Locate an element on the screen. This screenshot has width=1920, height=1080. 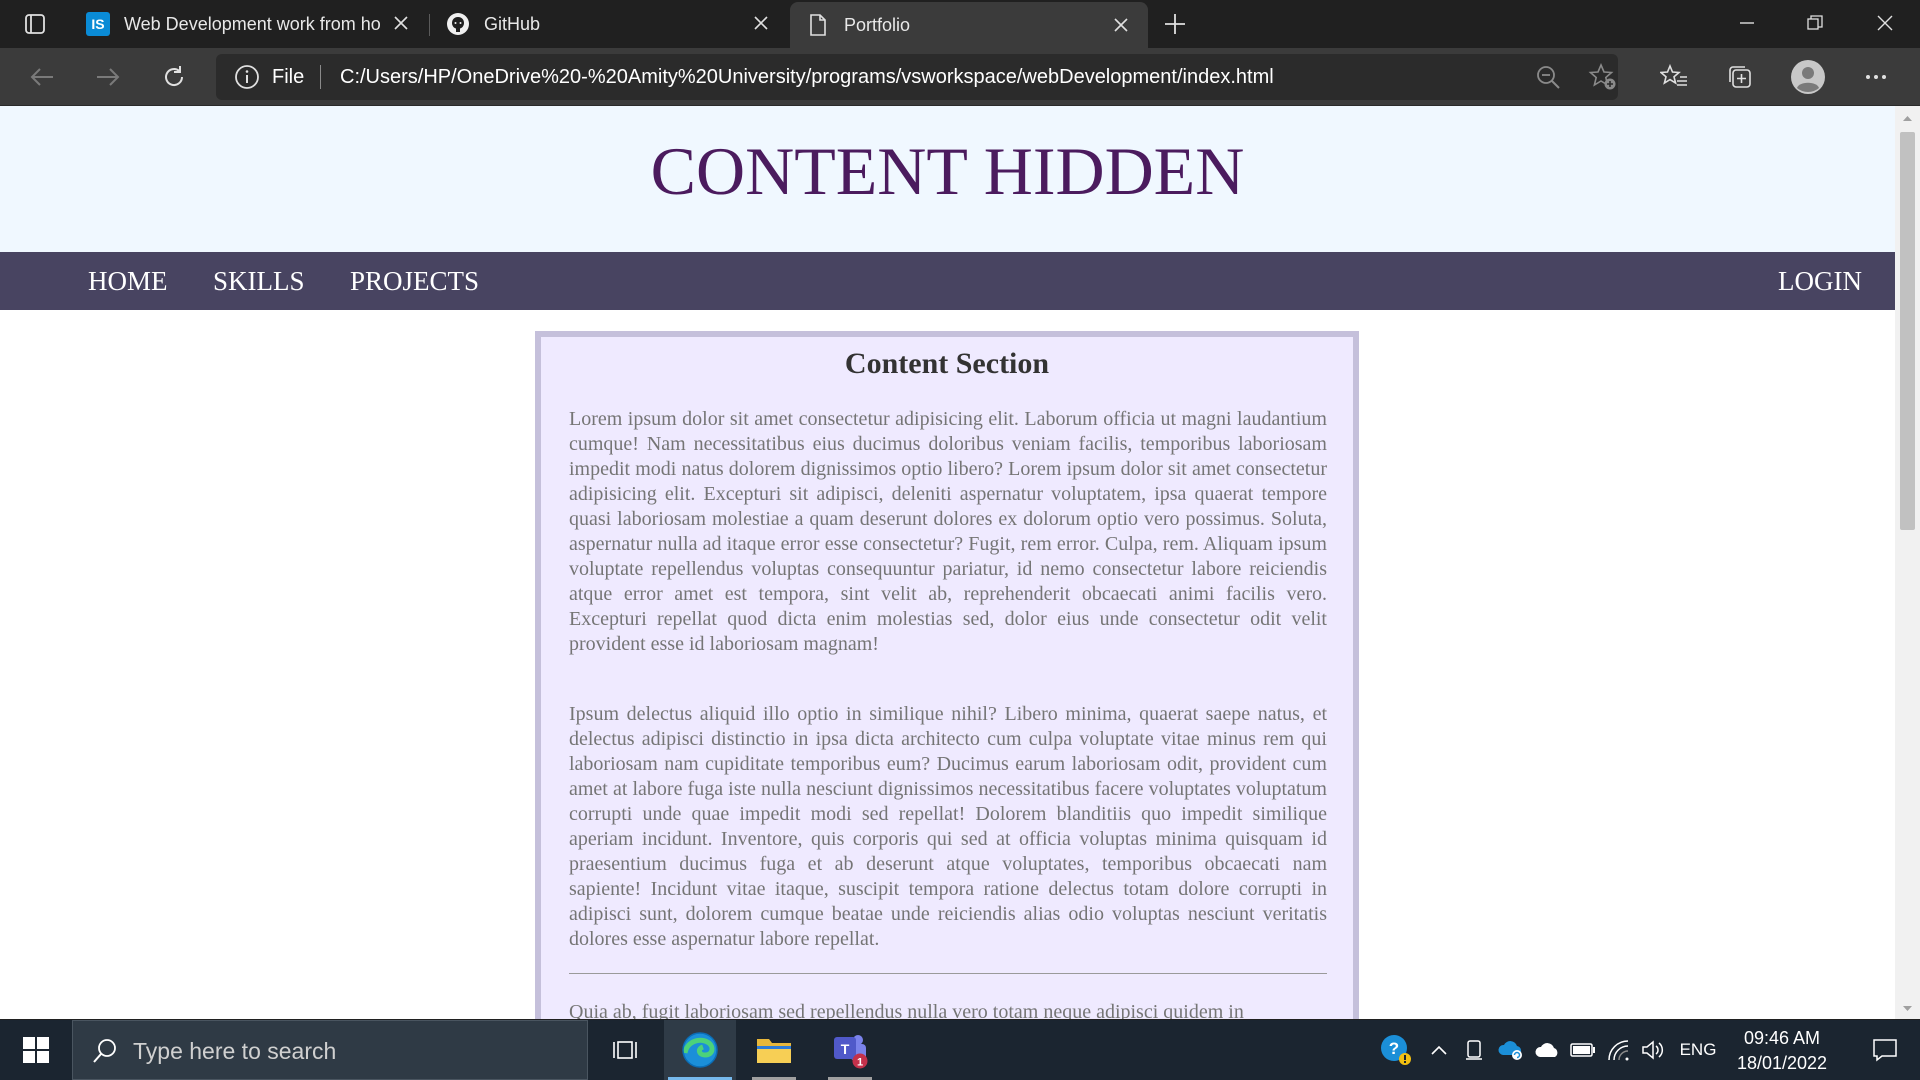
tab-web-development: IS Web Development work from ho is located at coordinates (249, 24).